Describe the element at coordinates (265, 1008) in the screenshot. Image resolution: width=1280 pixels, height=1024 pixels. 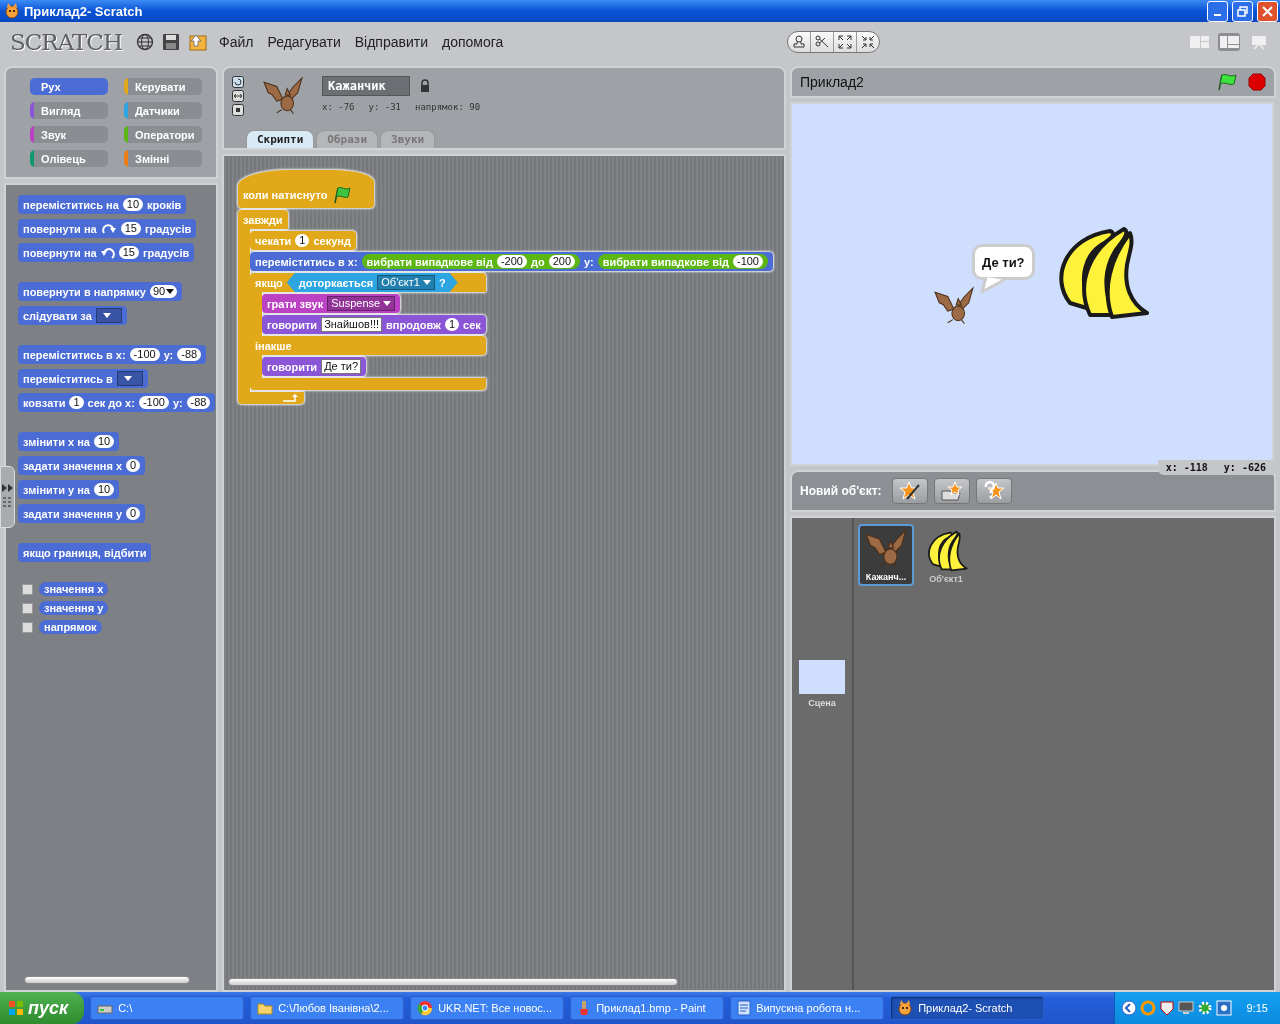
I see `folder-icon` at that location.